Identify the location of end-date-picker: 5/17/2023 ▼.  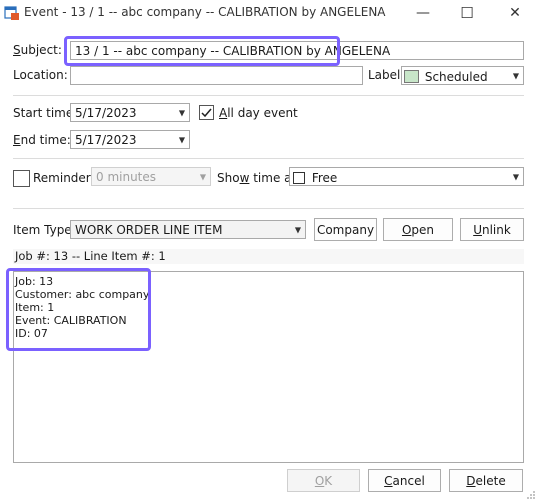
(130, 139).